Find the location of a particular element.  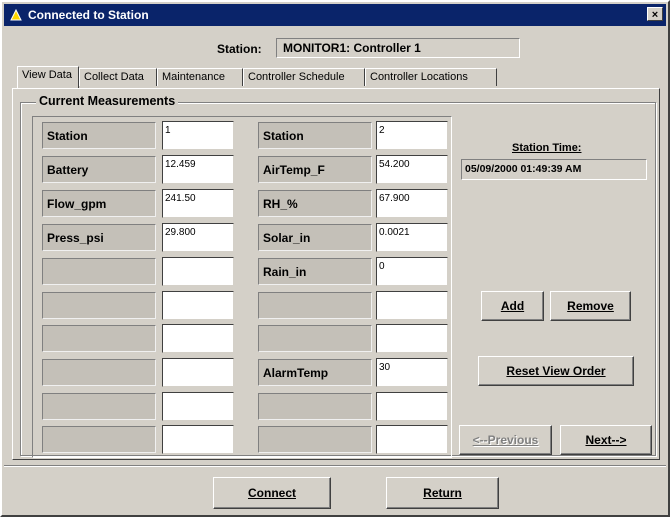

measurement-value: 241.50 is located at coordinates (198, 203).